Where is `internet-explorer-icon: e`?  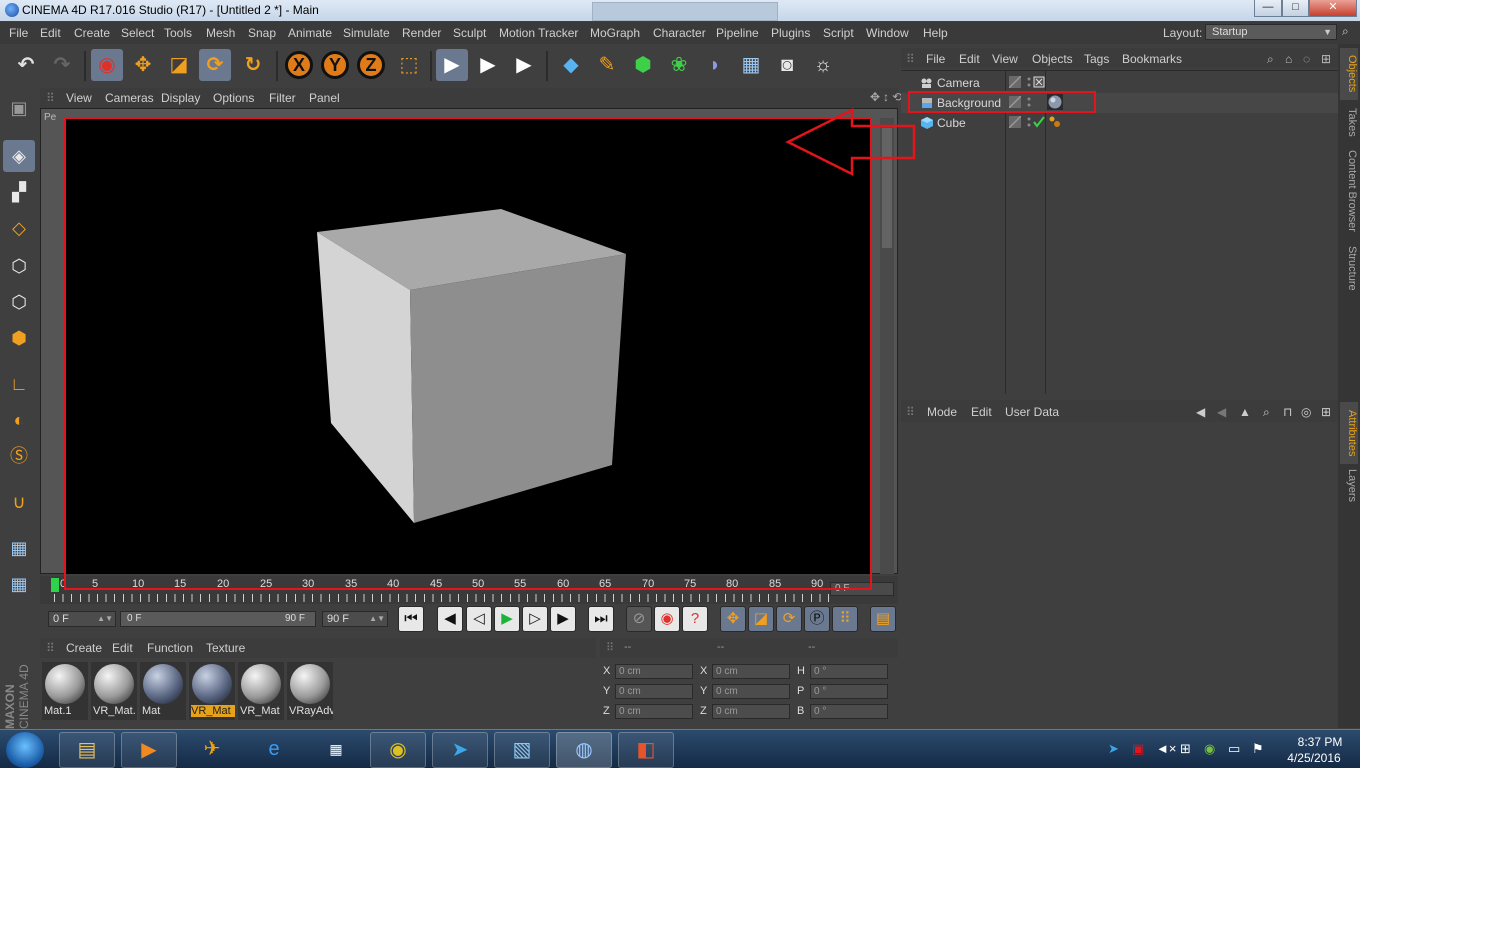 internet-explorer-icon: e is located at coordinates (274, 750).